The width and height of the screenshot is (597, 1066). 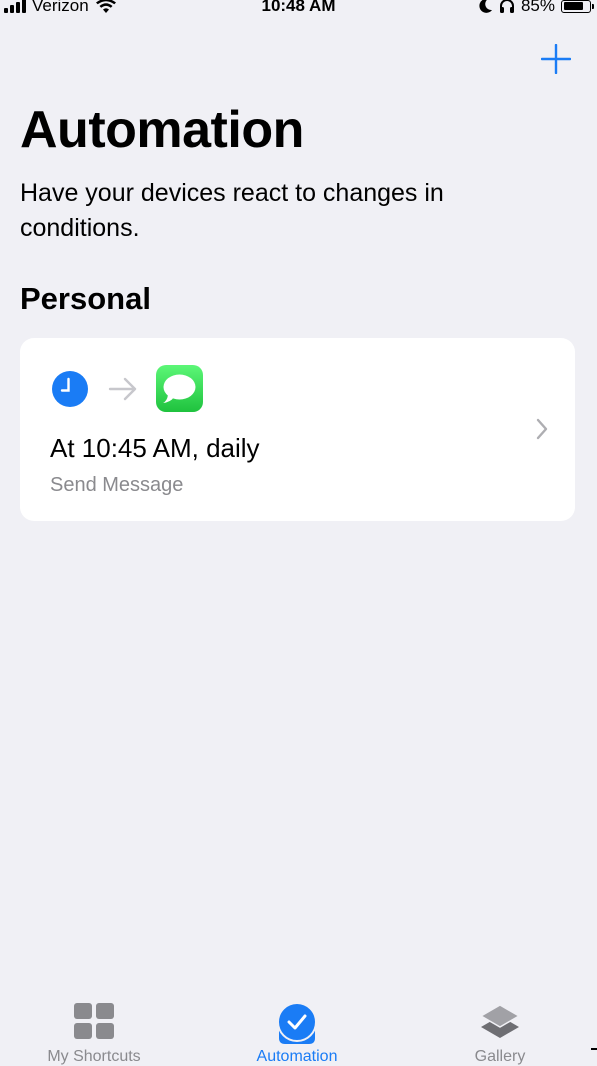 I want to click on moon-icon, so click(x=485, y=6).